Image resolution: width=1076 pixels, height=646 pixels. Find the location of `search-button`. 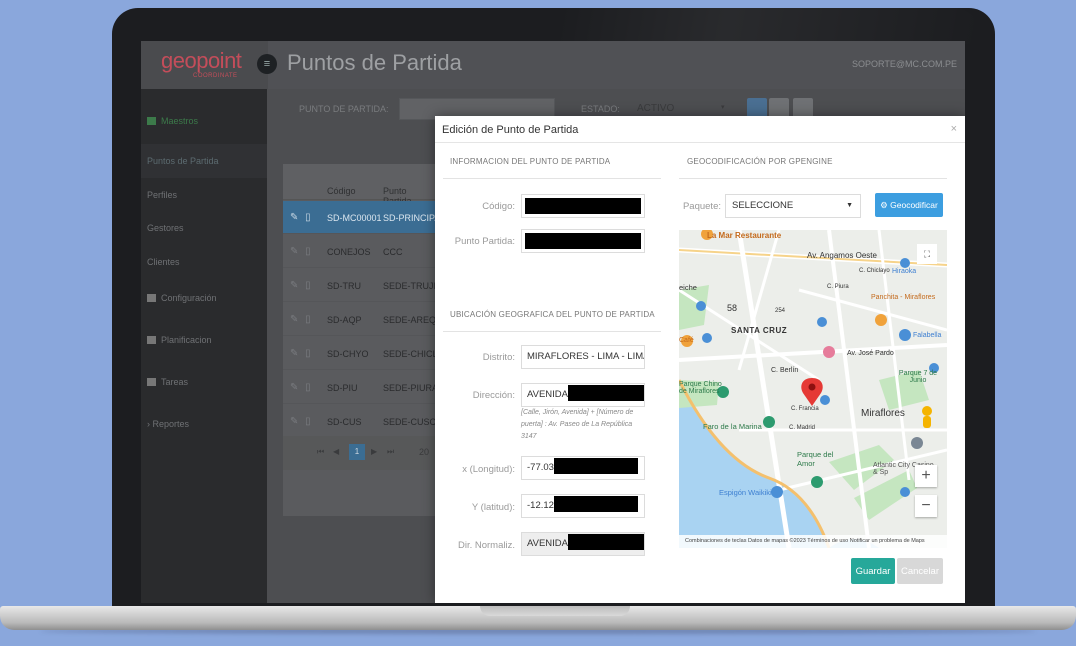

search-button is located at coordinates (757, 108).